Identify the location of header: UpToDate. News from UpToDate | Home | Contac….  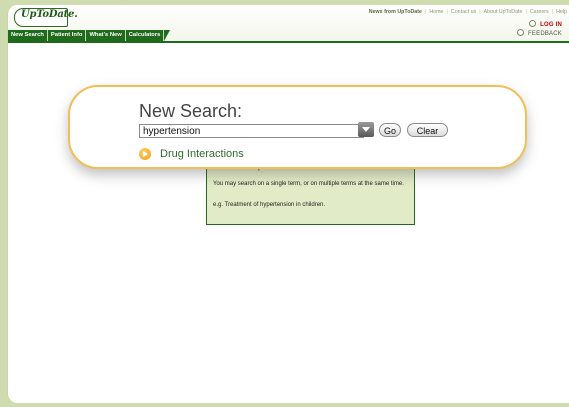
(288, 24).